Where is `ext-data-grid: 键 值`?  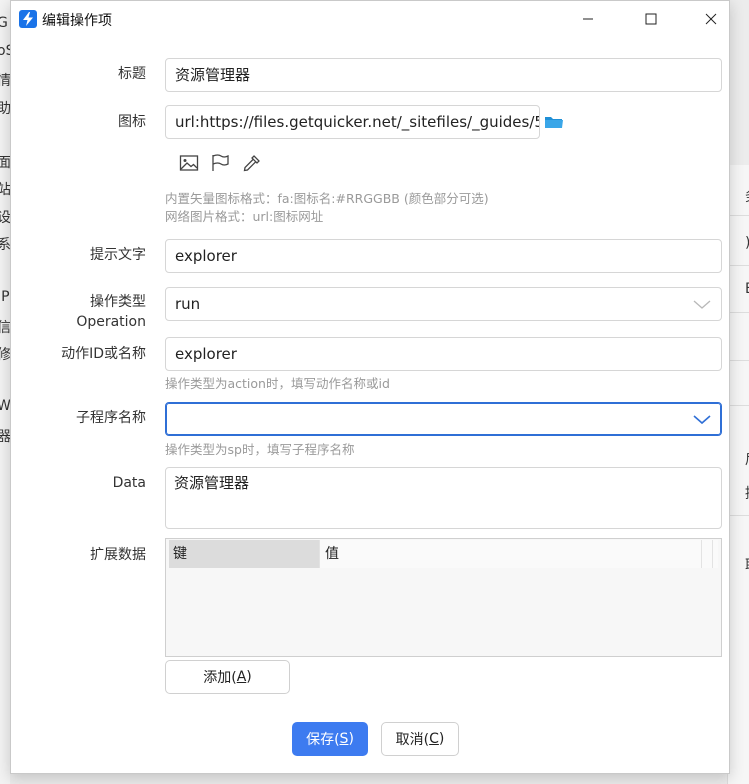 ext-data-grid: 键 值 is located at coordinates (443, 597).